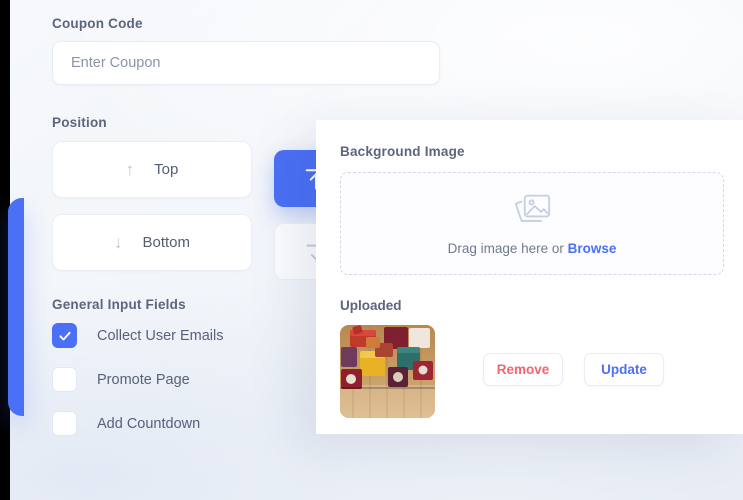 This screenshot has width=743, height=500. Describe the element at coordinates (149, 423) in the screenshot. I see `checkbox-label-add-countdown: Add Countdown` at that location.